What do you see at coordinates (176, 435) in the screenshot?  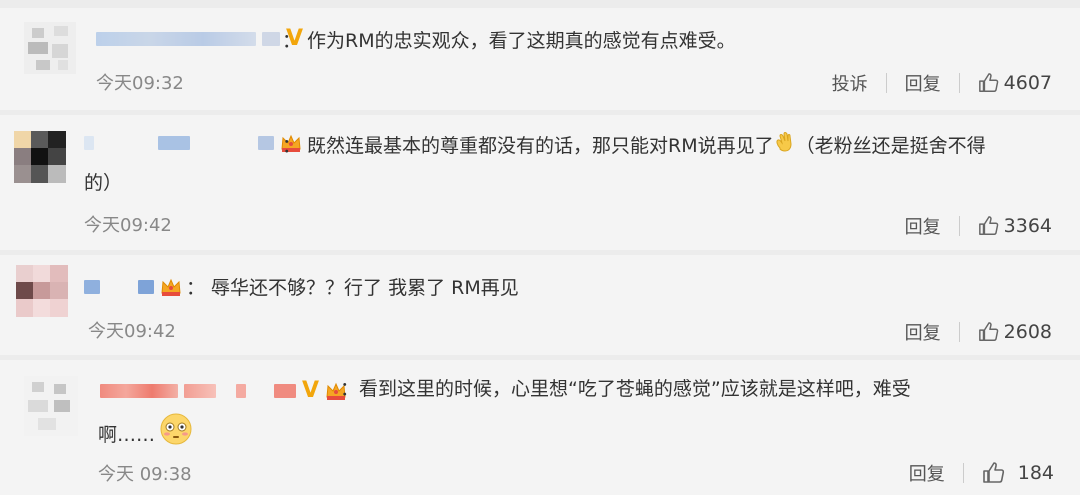 I see `flushed-face-emoji` at bounding box center [176, 435].